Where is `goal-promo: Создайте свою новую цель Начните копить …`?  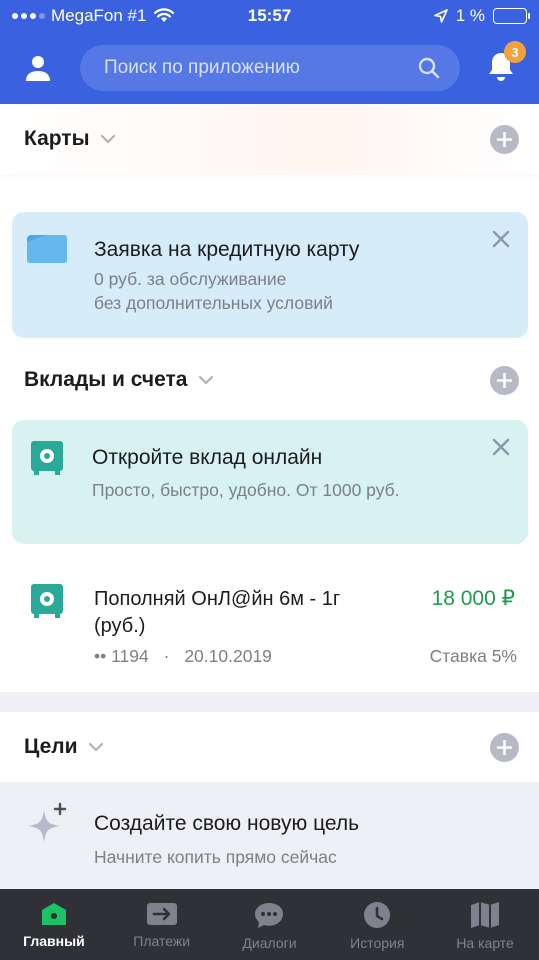 goal-promo: Создайте свою новую цель Начните копить … is located at coordinates (269, 835).